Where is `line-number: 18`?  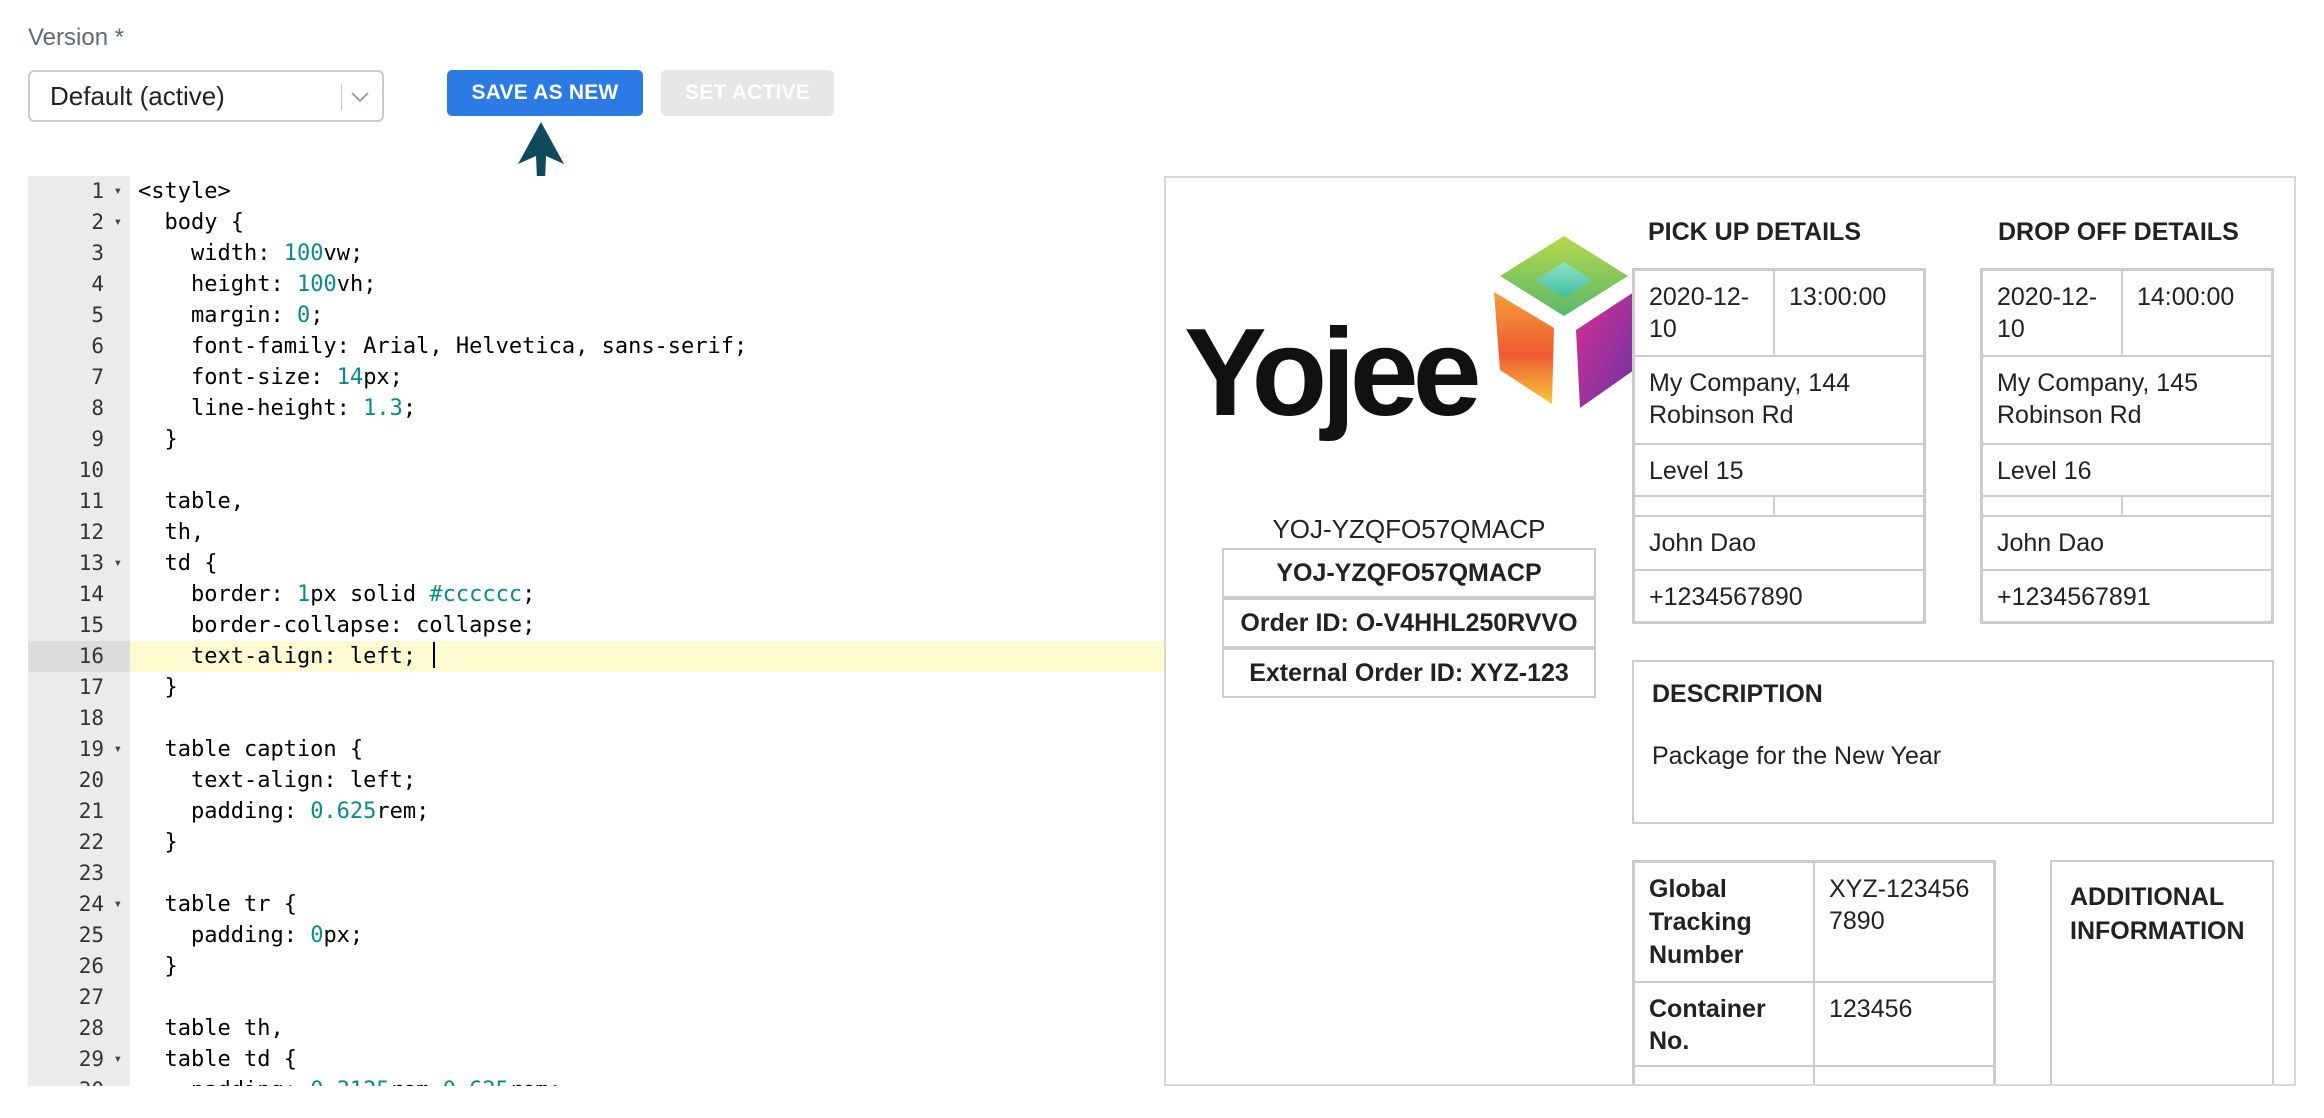 line-number: 18 is located at coordinates (79, 718).